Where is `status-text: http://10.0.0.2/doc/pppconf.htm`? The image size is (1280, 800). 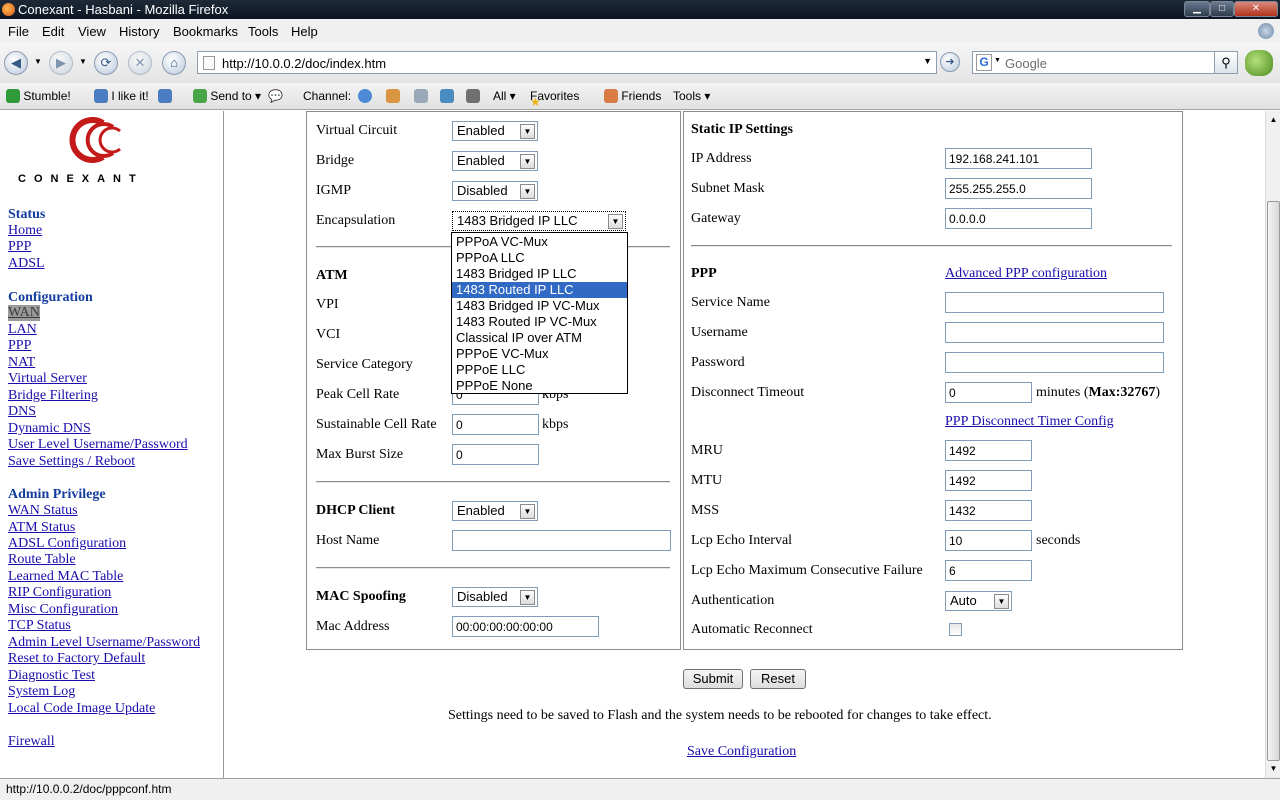 status-text: http://10.0.0.2/doc/pppconf.htm is located at coordinates (89, 789).